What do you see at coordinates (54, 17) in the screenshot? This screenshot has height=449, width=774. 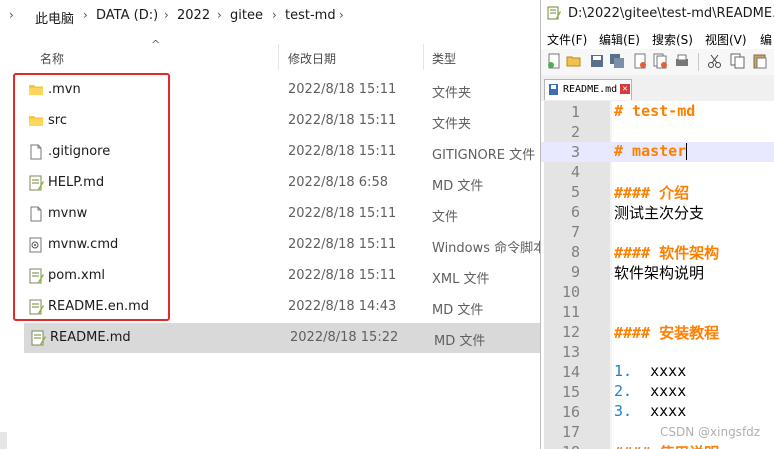 I see `breadcrumb-this-pc: 此电脑` at bounding box center [54, 17].